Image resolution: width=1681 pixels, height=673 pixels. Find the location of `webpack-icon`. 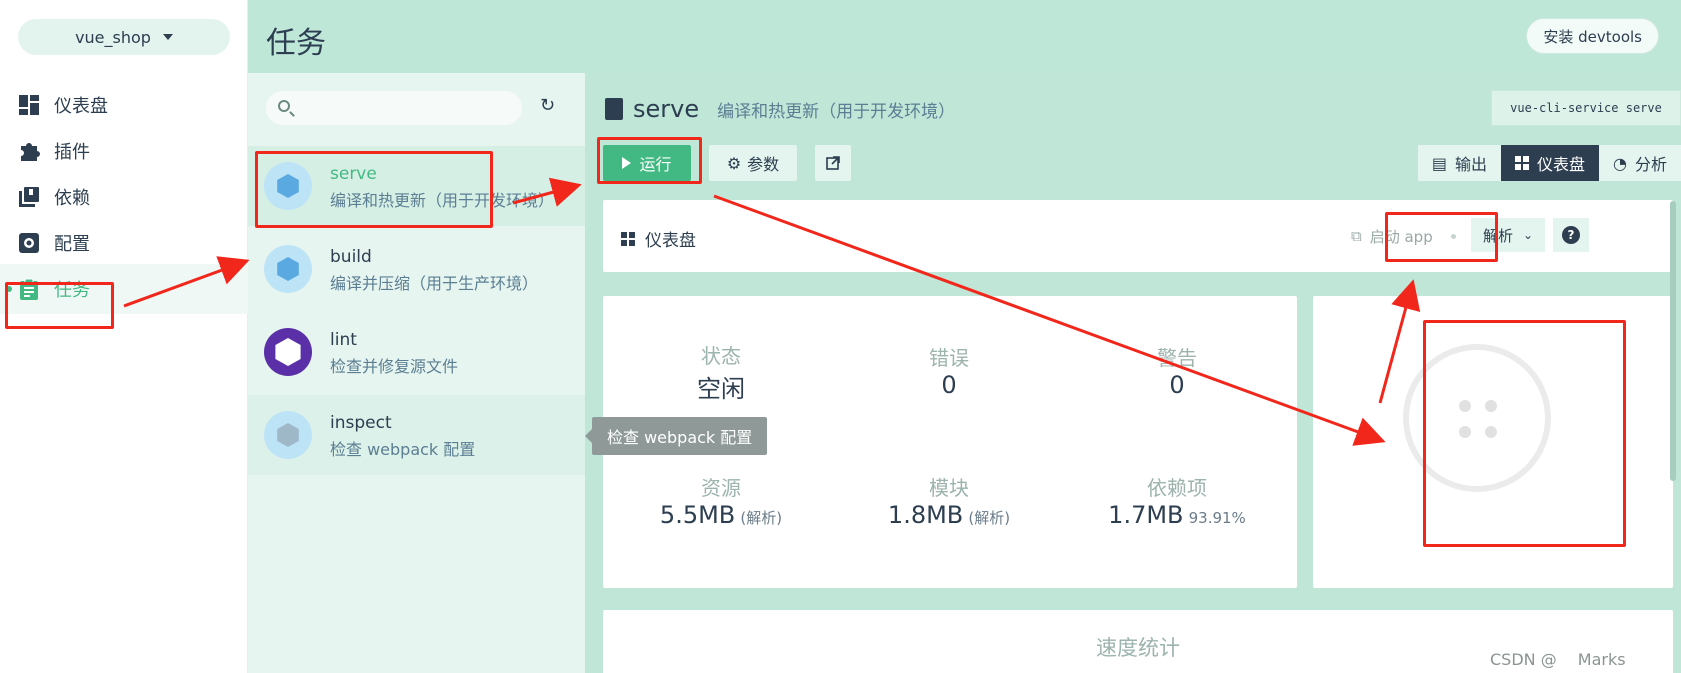

webpack-icon is located at coordinates (288, 269).